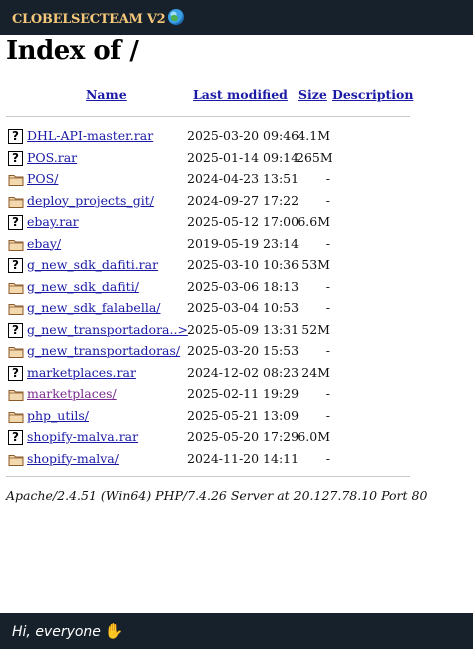 The image size is (473, 649). I want to click on file-size: 53M, so click(315, 264).